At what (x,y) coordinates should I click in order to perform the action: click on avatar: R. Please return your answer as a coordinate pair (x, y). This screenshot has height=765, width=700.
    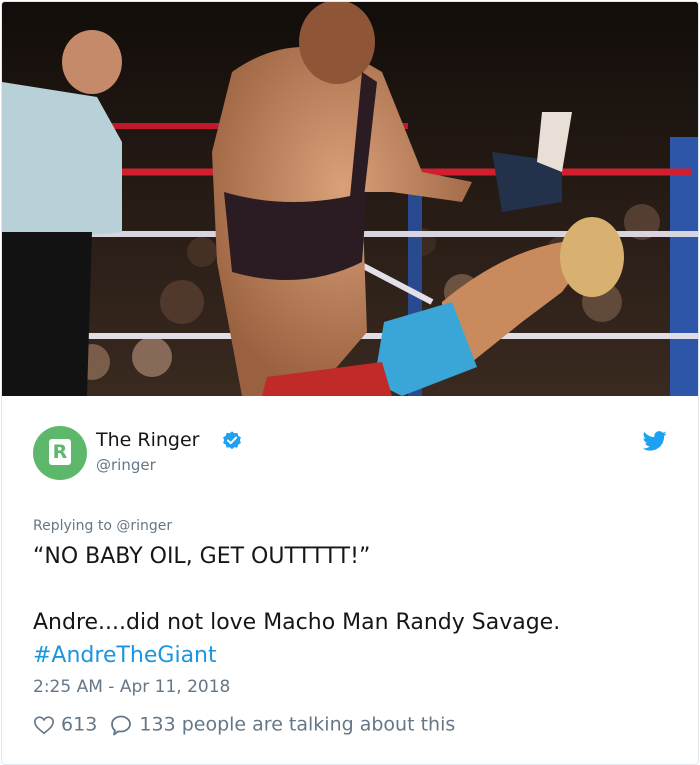
    Looking at the image, I should click on (60, 453).